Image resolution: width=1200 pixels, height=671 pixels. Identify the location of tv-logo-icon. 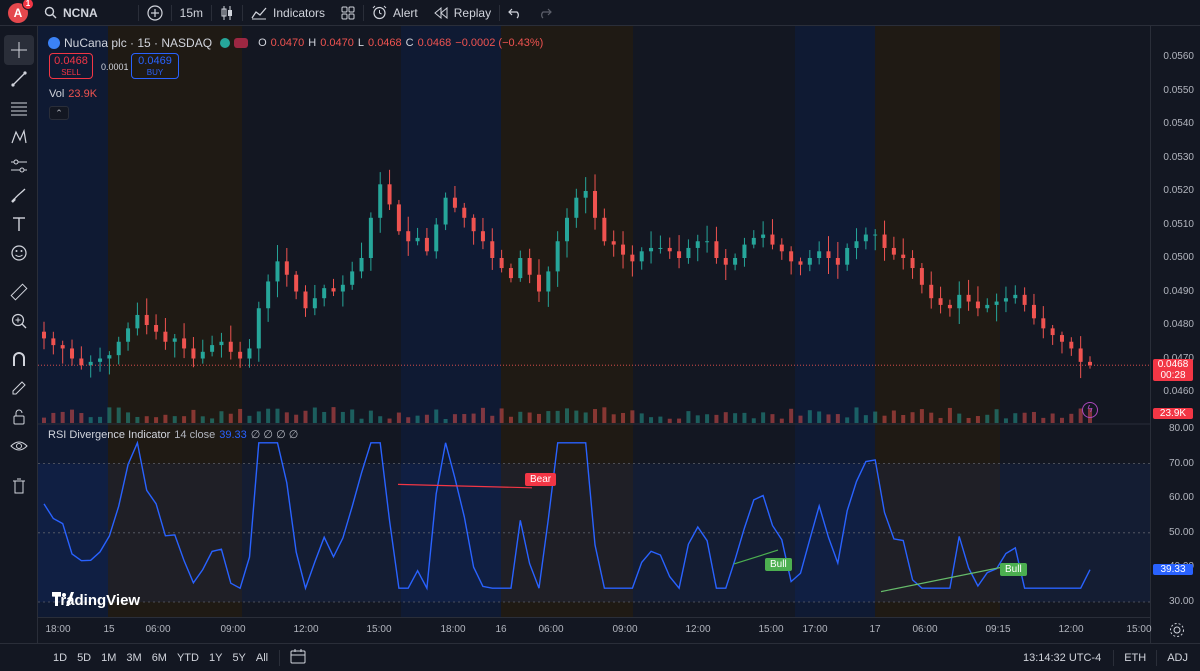
(63, 599).